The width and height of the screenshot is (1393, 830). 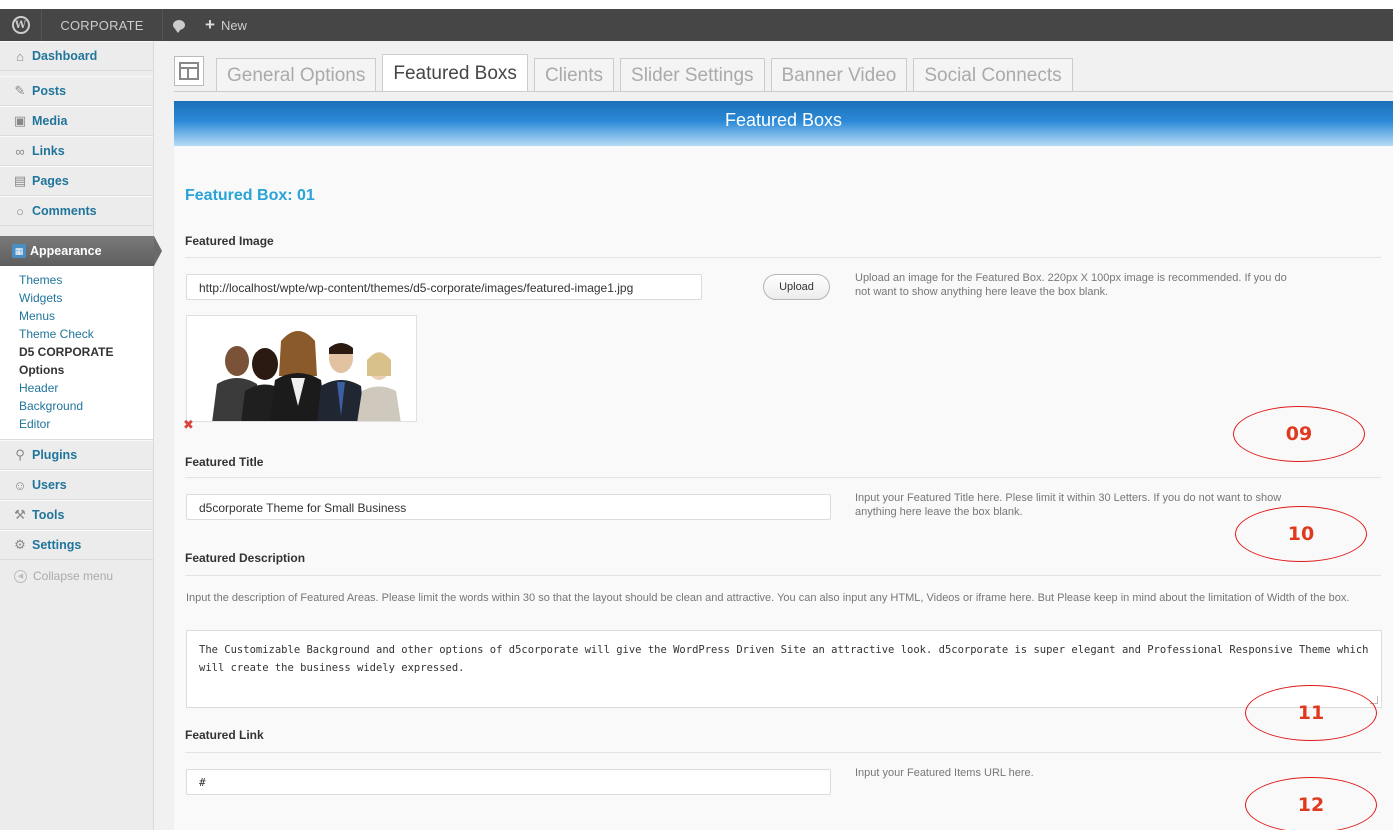 I want to click on remove-image-icon: ✖, so click(x=188, y=425).